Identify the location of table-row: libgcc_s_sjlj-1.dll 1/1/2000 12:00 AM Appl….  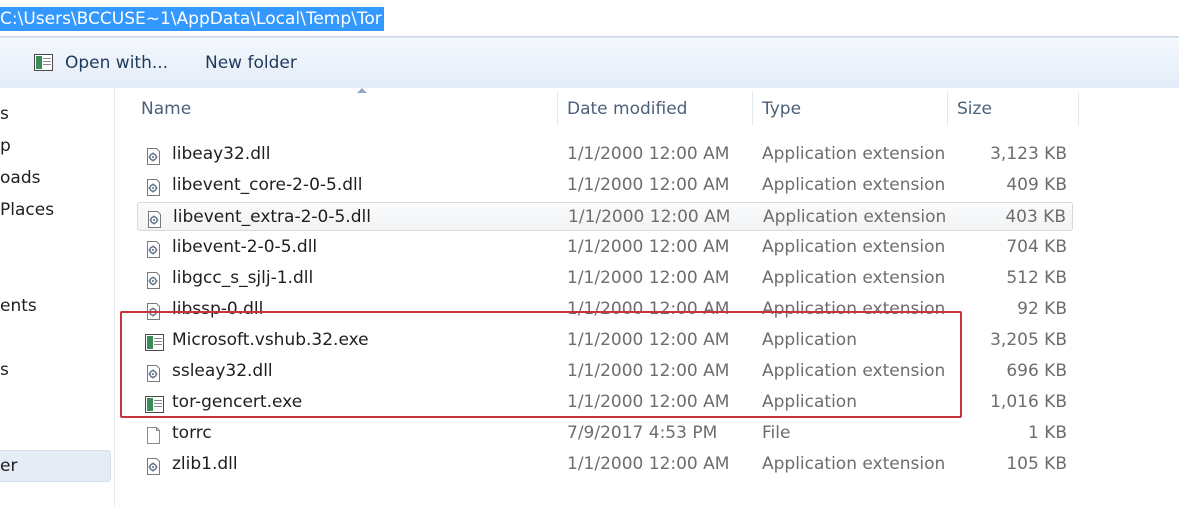
(605, 278).